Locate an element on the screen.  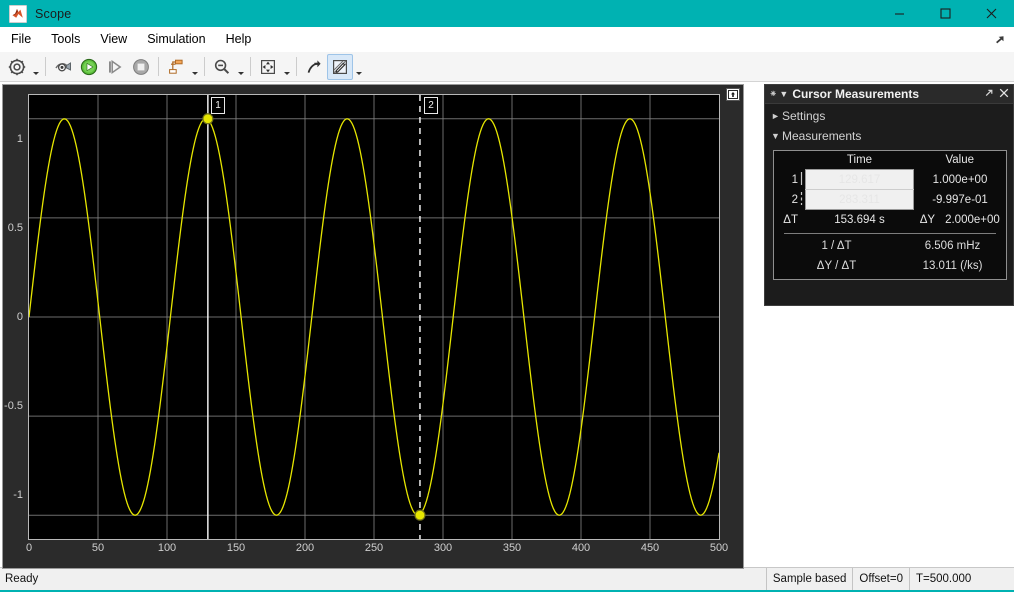
x-tick-label: 400 is located at coordinates (581, 548).